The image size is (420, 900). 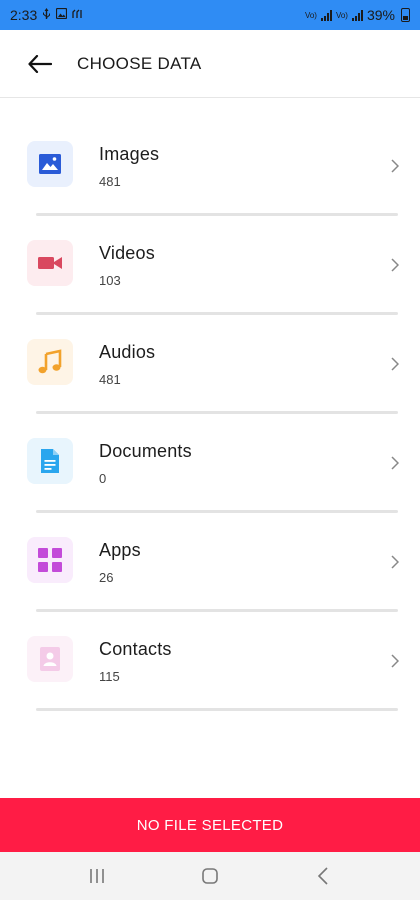 I want to click on apps-grid-icon, so click(x=50, y=560).